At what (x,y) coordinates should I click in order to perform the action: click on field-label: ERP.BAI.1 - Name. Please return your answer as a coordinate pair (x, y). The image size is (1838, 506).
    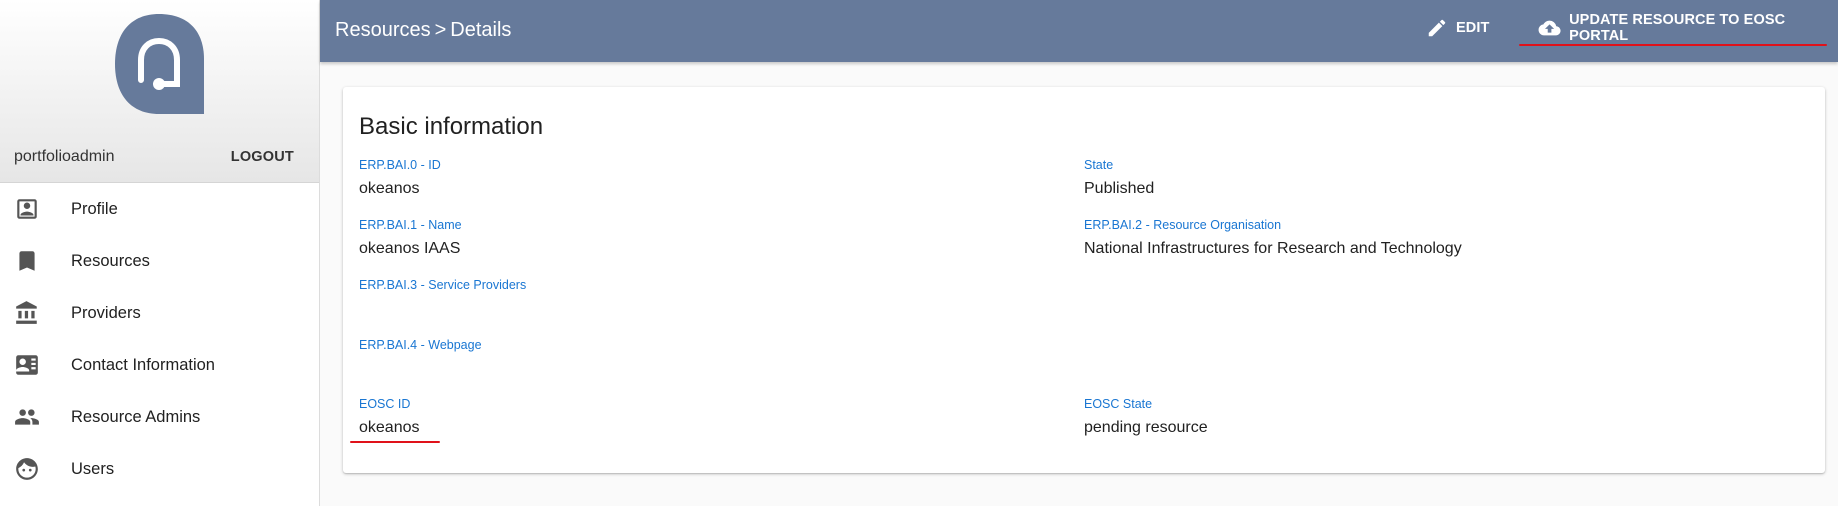
    Looking at the image, I should click on (410, 225).